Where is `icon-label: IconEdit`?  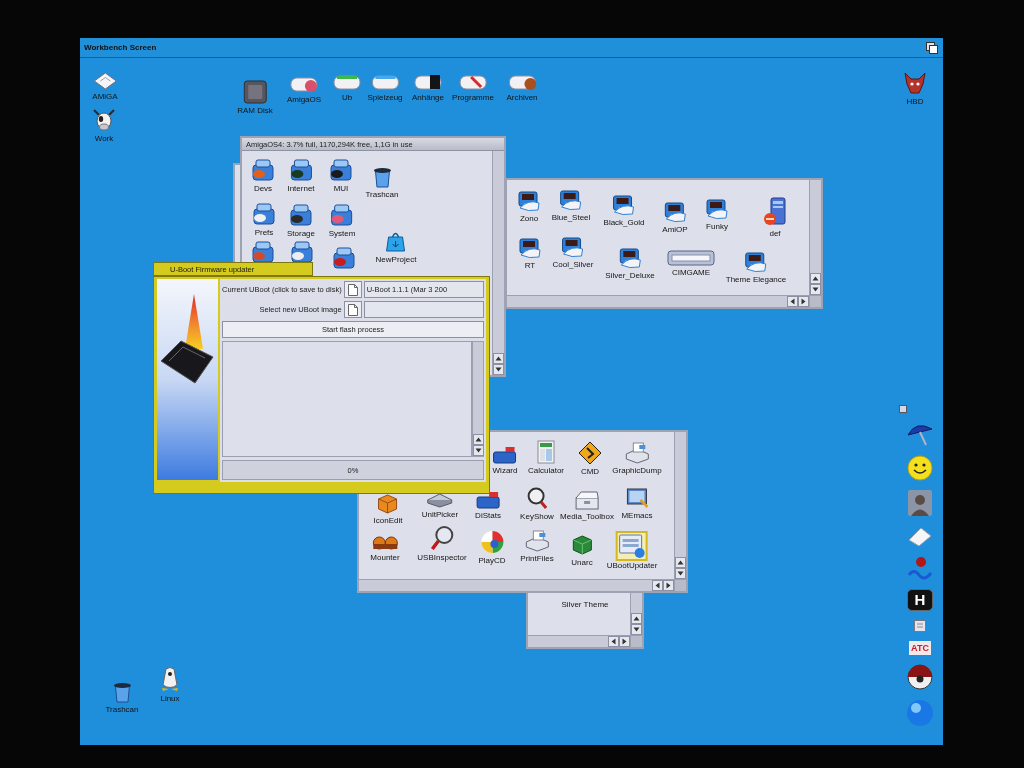 icon-label: IconEdit is located at coordinates (388, 521).